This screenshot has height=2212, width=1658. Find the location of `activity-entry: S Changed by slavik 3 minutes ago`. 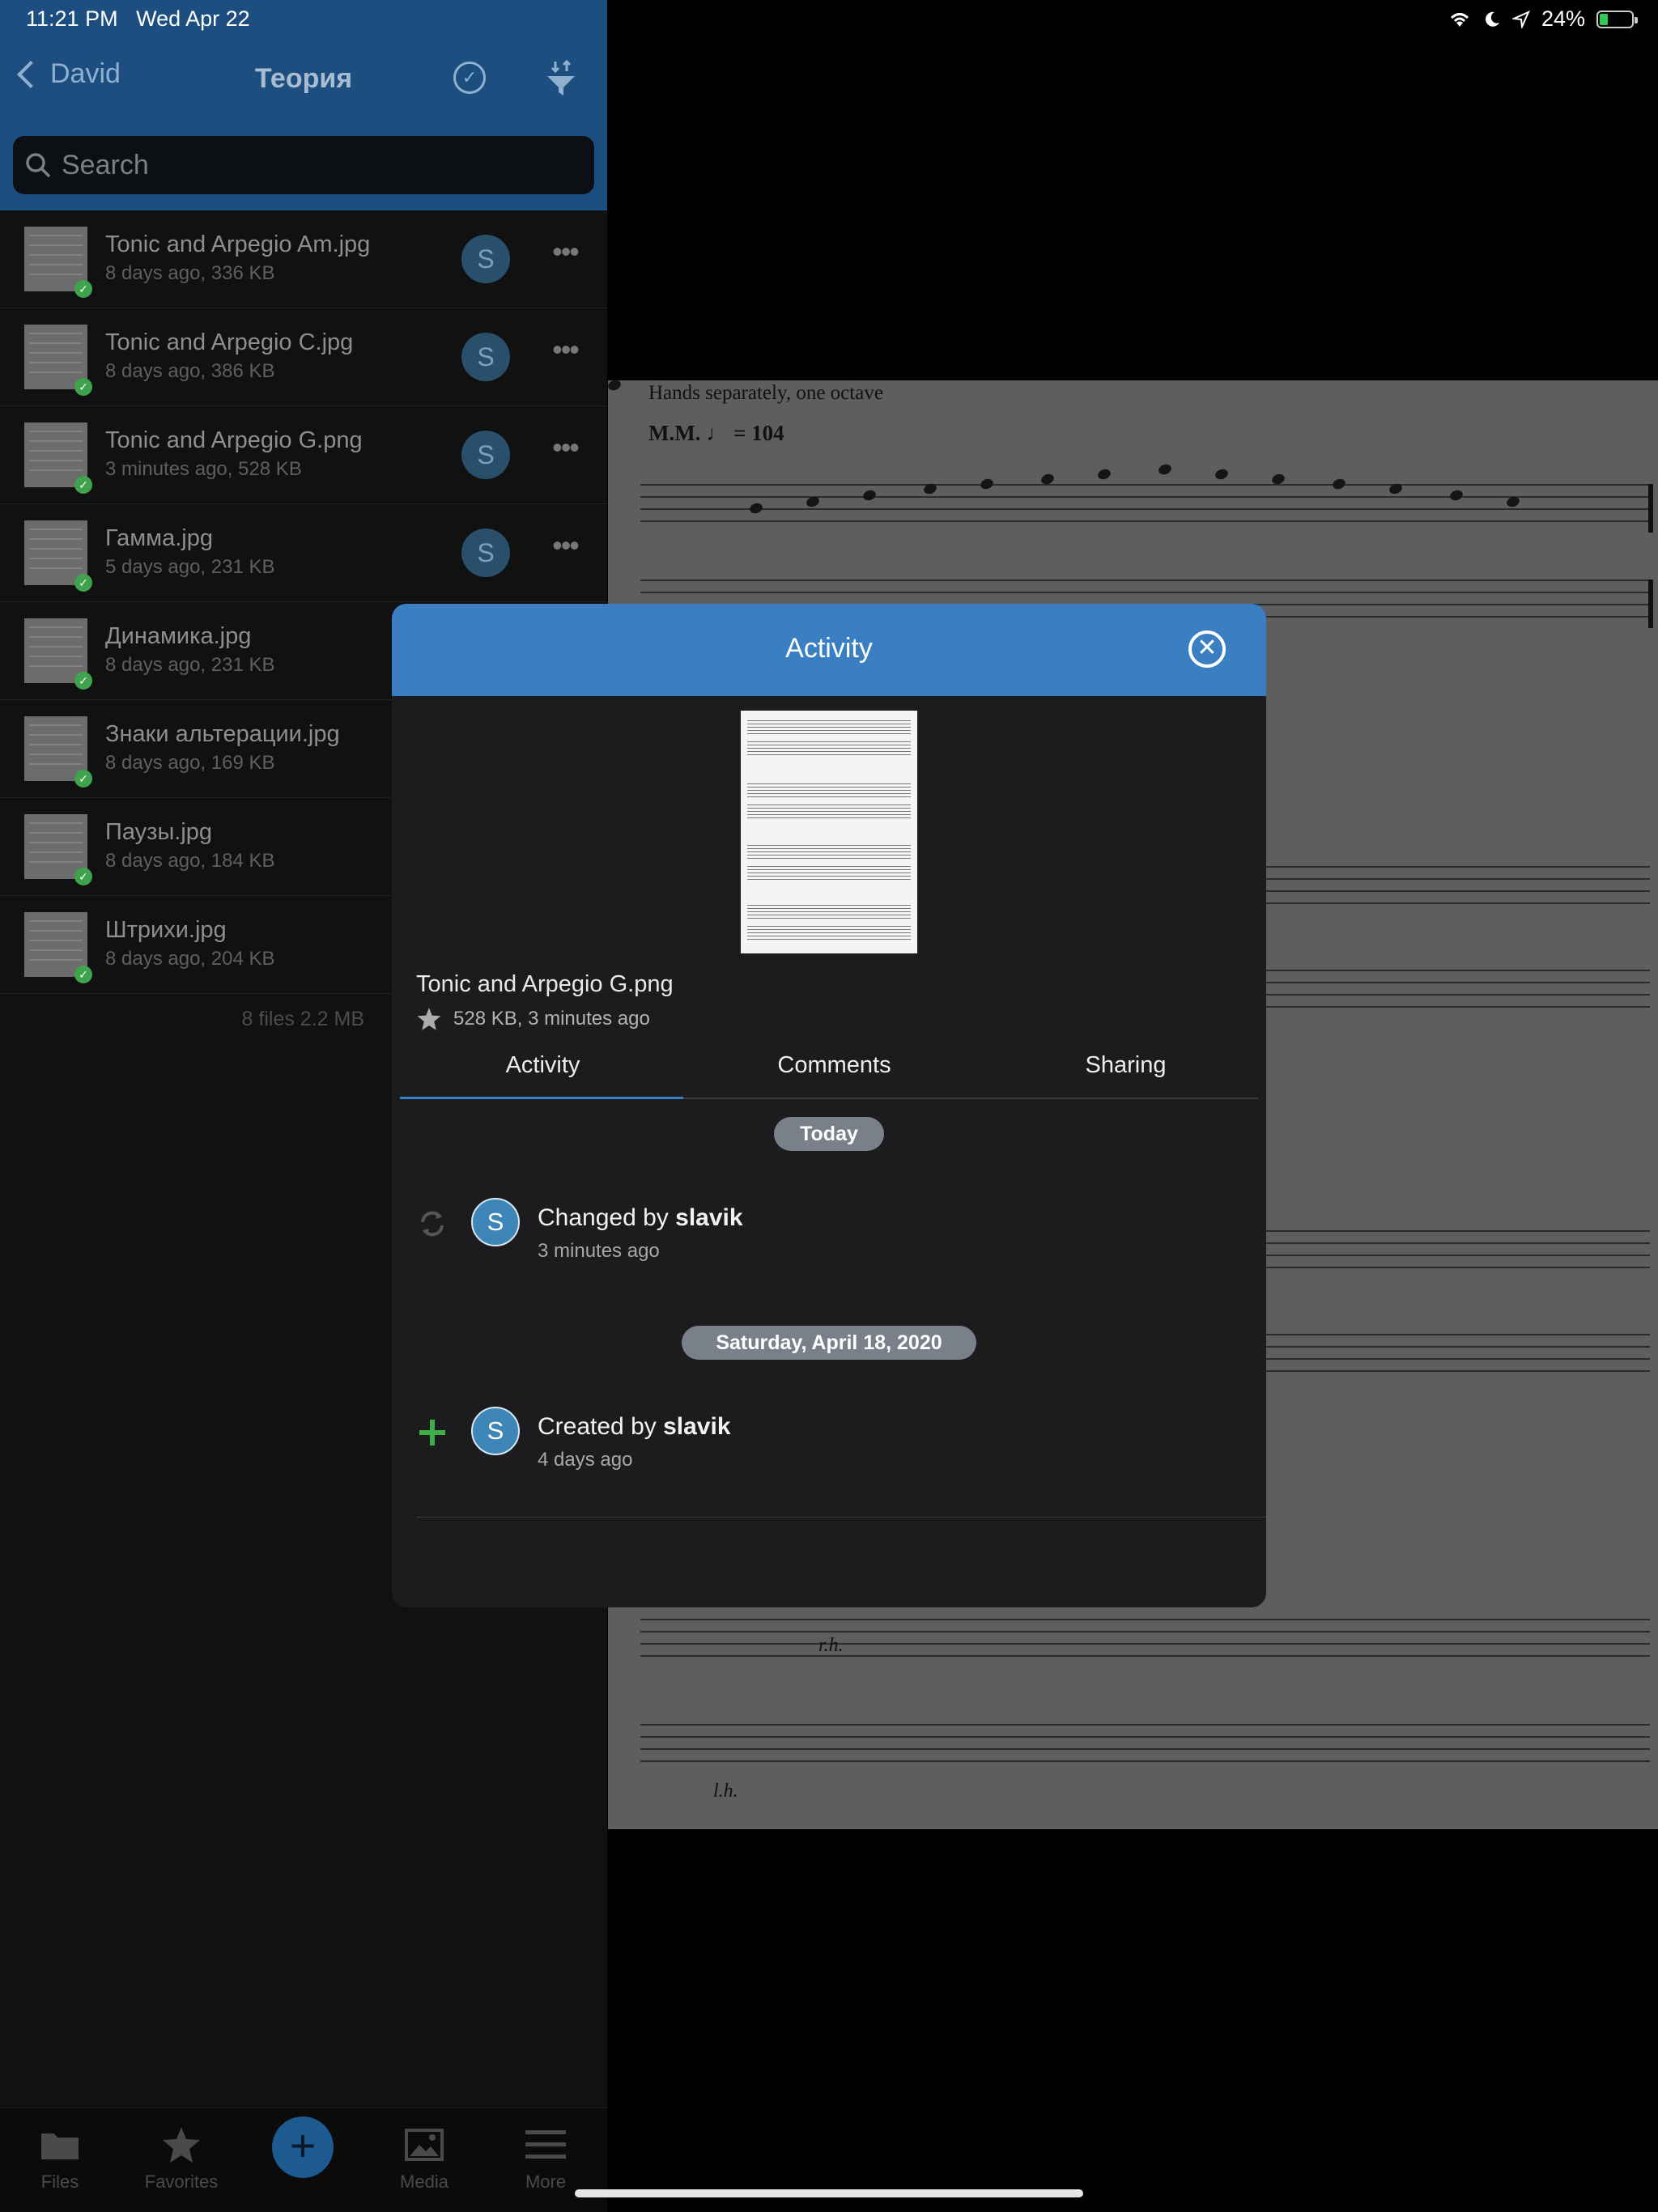

activity-entry: S Changed by slavik 3 minutes ago is located at coordinates (821, 1234).